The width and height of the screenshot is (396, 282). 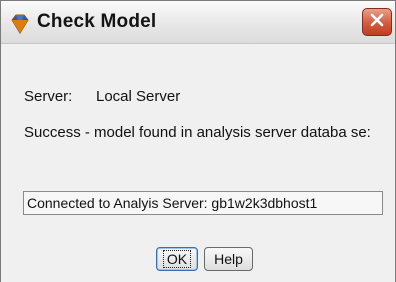 What do you see at coordinates (97, 21) in the screenshot?
I see `dialog-title: Check Model` at bounding box center [97, 21].